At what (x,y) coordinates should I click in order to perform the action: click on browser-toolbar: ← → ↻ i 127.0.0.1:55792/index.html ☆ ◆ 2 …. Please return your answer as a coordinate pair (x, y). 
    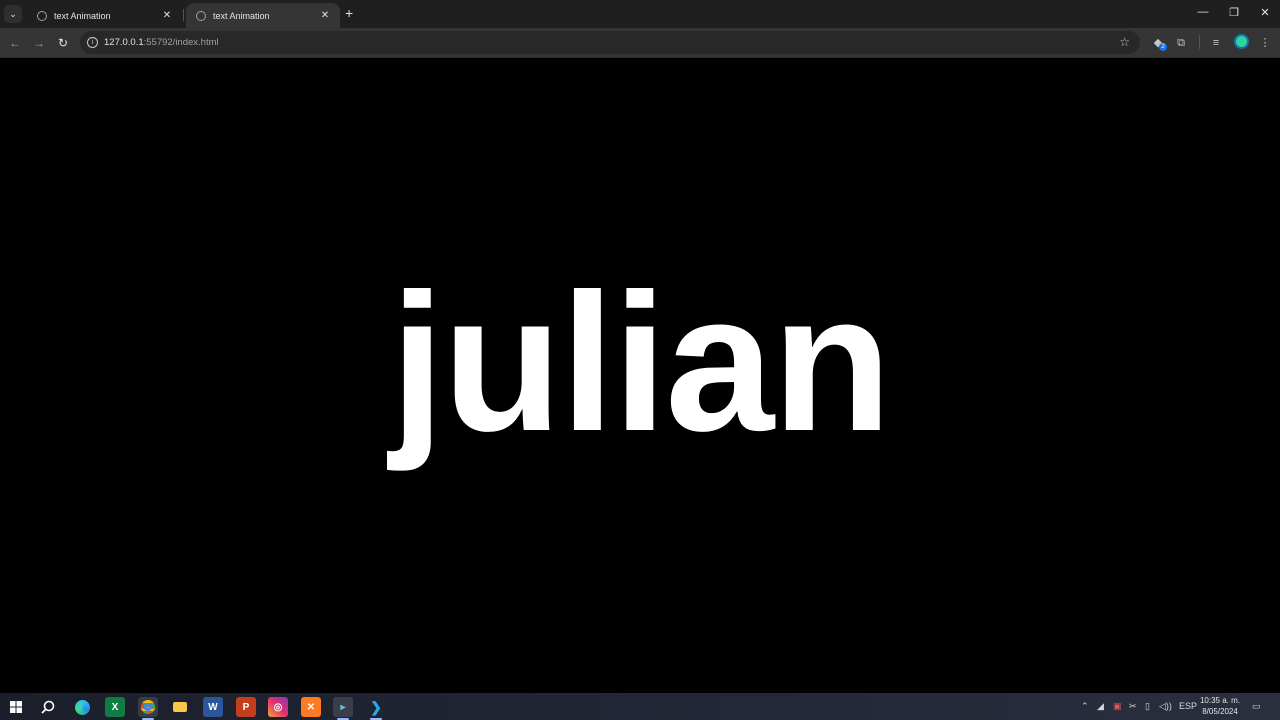
    Looking at the image, I should click on (640, 43).